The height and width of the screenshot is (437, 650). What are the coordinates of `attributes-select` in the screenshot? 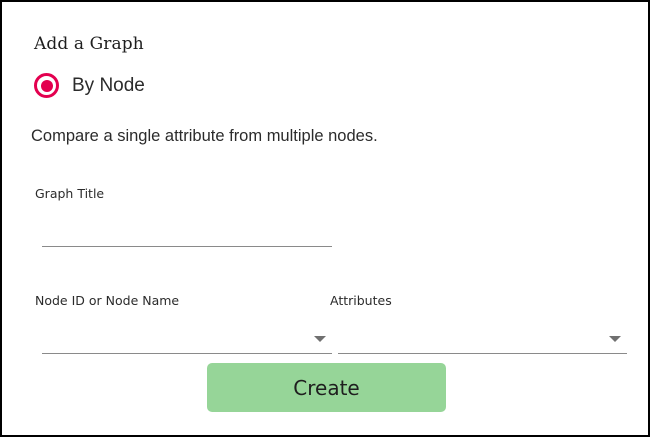 It's located at (482, 339).